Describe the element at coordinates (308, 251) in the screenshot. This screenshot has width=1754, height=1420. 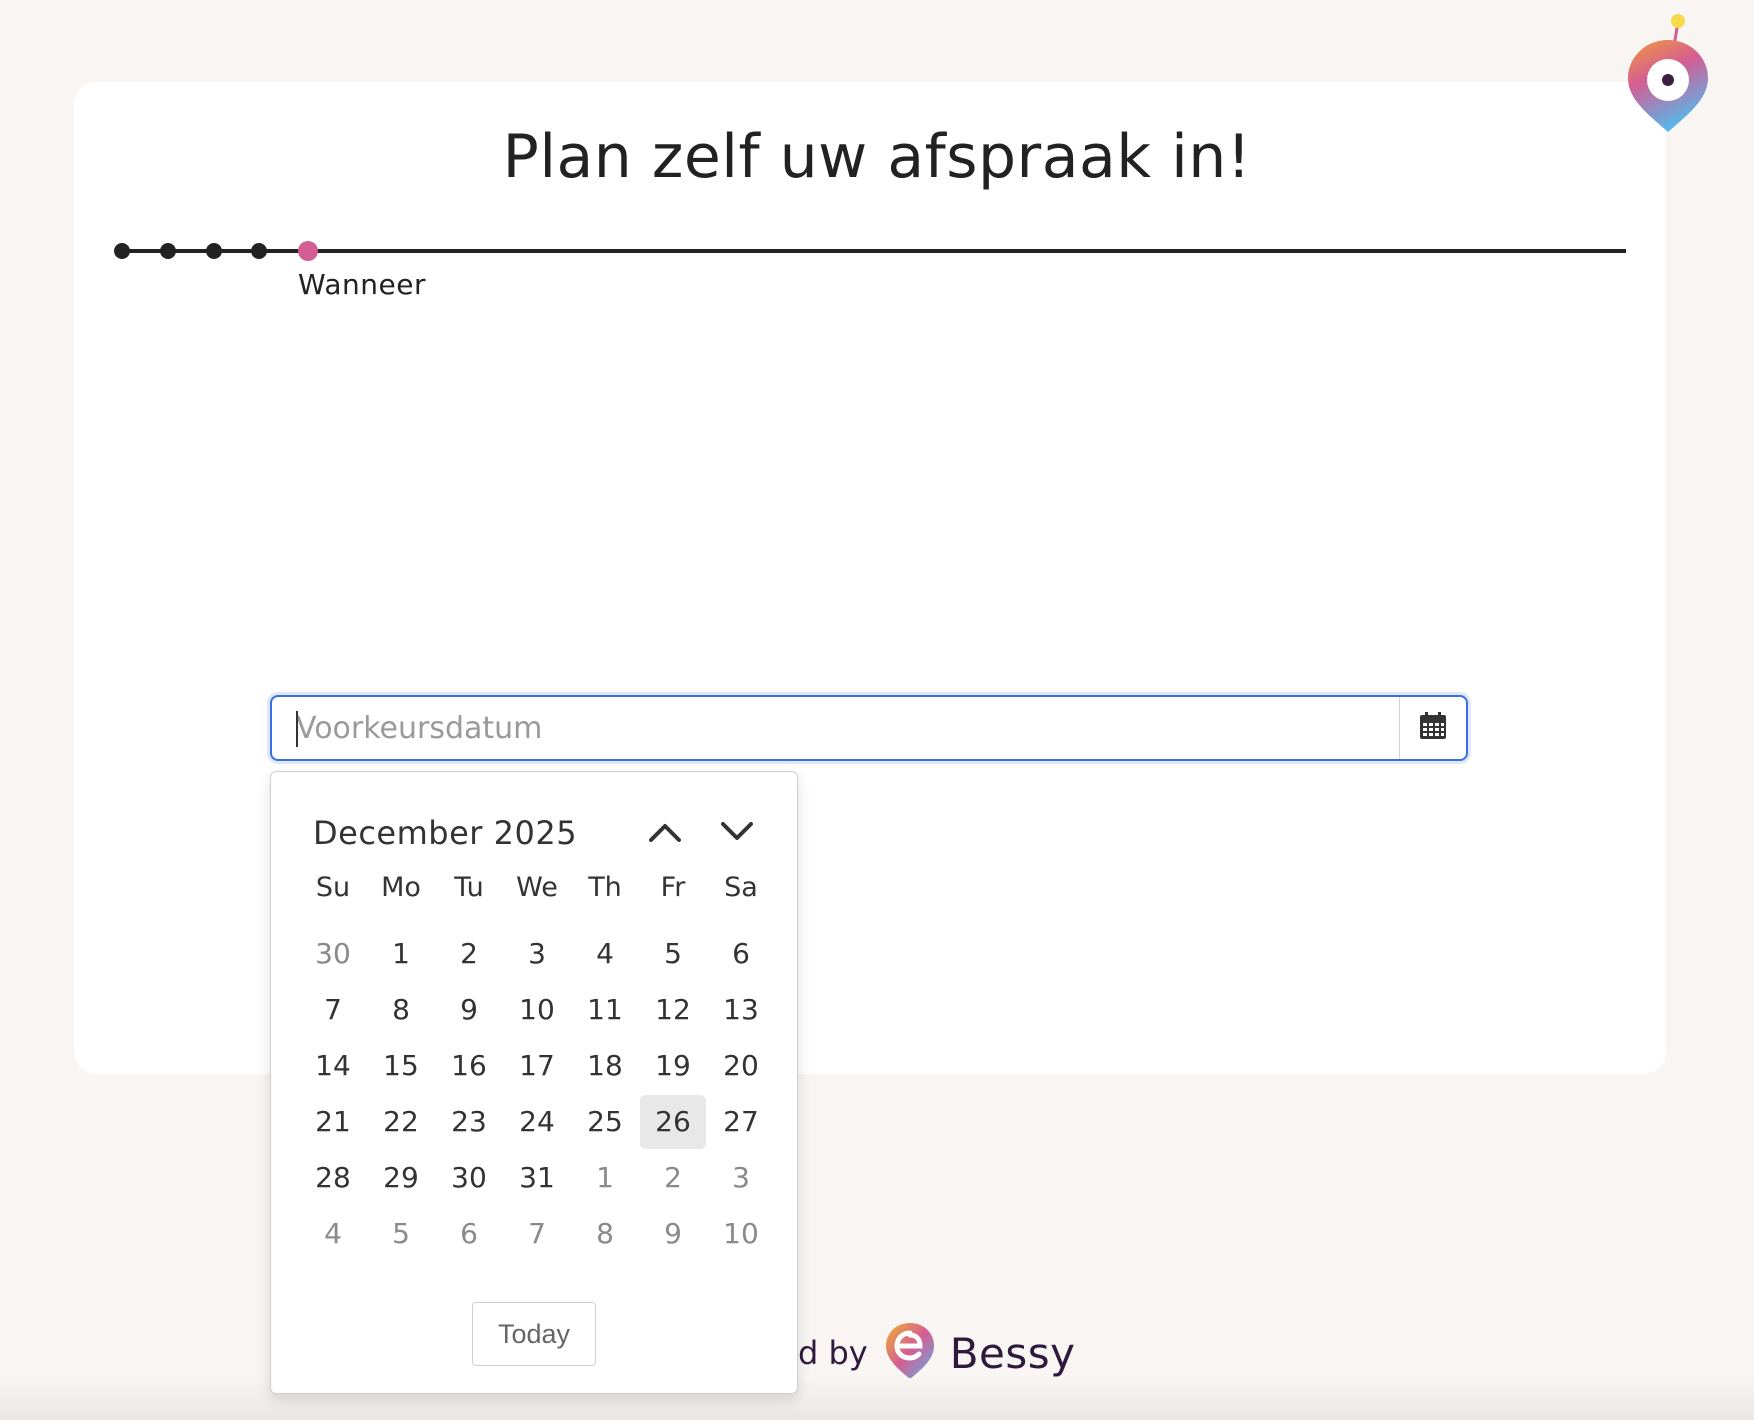
I see `progress-step-active` at that location.